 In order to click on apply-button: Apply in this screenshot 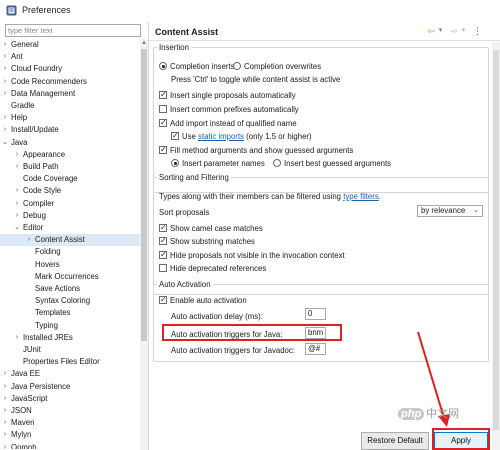, I will do `click(461, 441)`.